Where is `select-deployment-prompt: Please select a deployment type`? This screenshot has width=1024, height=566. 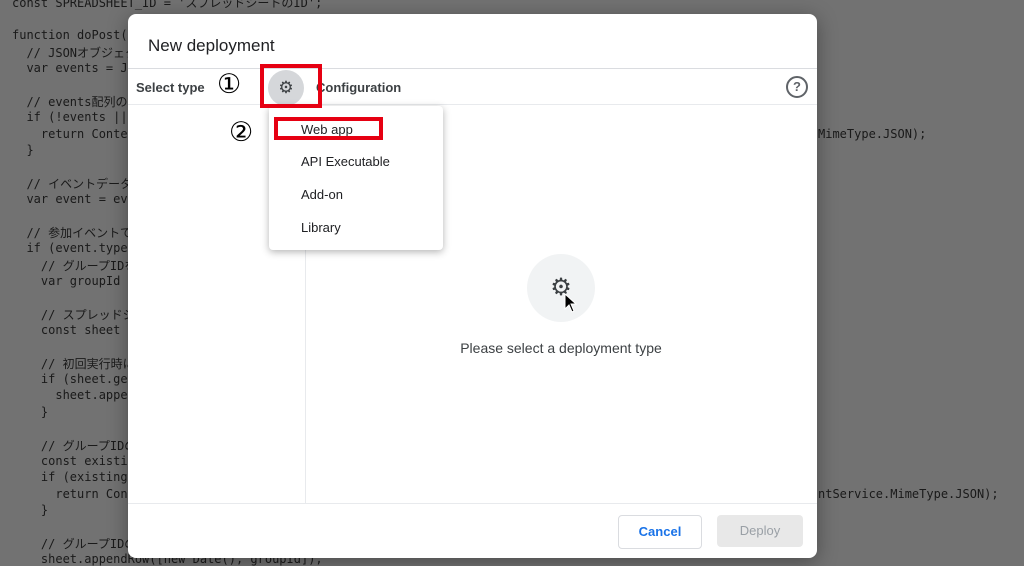
select-deployment-prompt: Please select a deployment type is located at coordinates (561, 348).